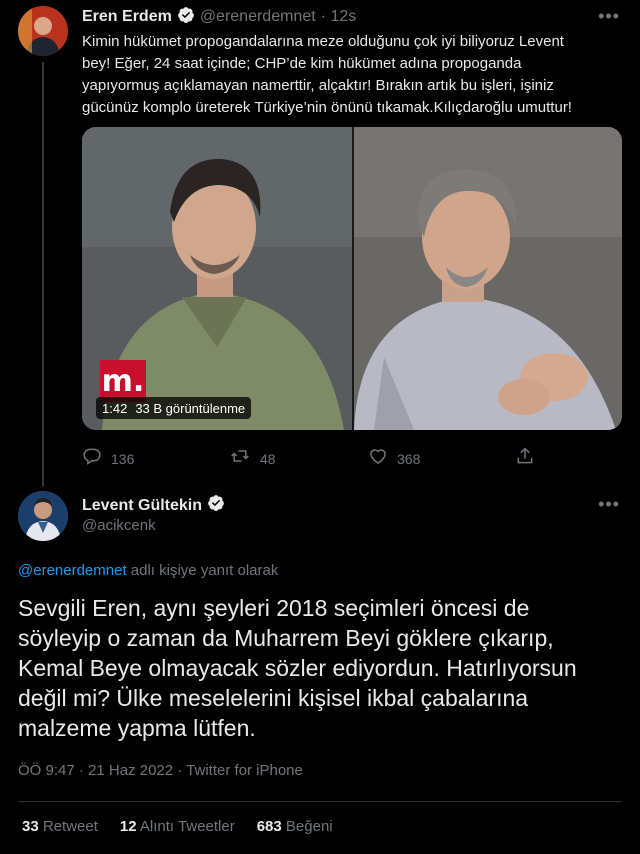  What do you see at coordinates (123, 381) in the screenshot?
I see `media-channel-logo: m.` at bounding box center [123, 381].